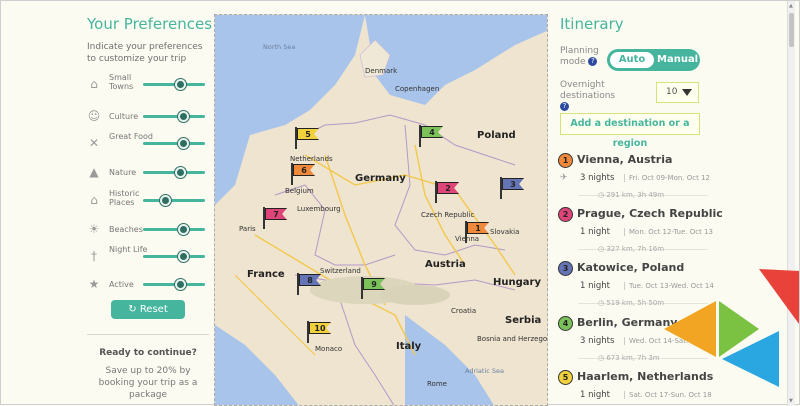 The height and width of the screenshot is (406, 800). I want to click on map-marker-flag: 9, so click(373, 288).